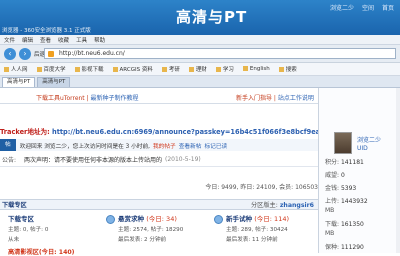 The height and width of the screenshot is (256, 400). Describe the element at coordinates (369, 139) in the screenshot. I see `sidebar-username: 浏览二少` at that location.